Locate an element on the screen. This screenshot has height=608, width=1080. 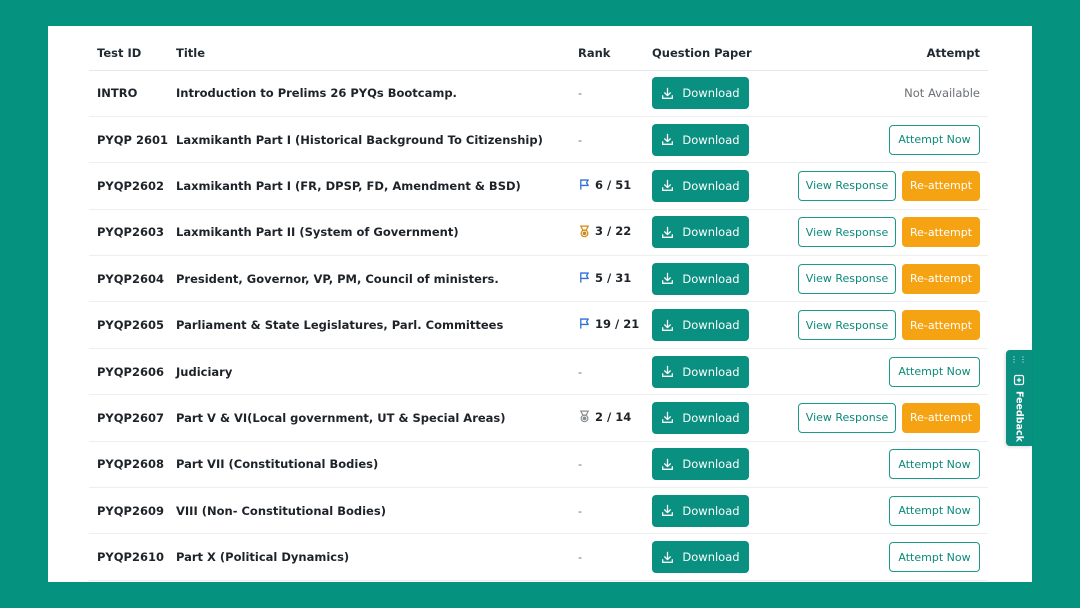
test-id: PYQP2602 is located at coordinates (128, 186).